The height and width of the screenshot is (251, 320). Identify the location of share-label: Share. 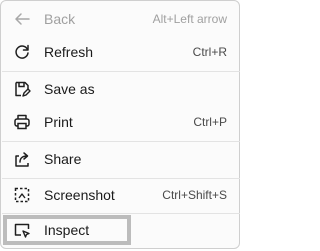
(63, 159).